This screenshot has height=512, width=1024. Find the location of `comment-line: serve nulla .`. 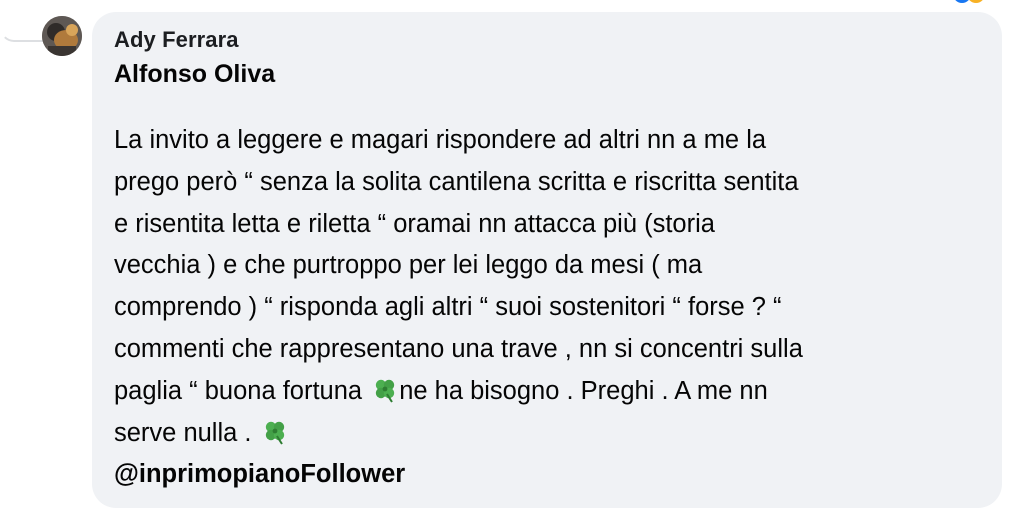

comment-line: serve nulla . is located at coordinates (554, 434).